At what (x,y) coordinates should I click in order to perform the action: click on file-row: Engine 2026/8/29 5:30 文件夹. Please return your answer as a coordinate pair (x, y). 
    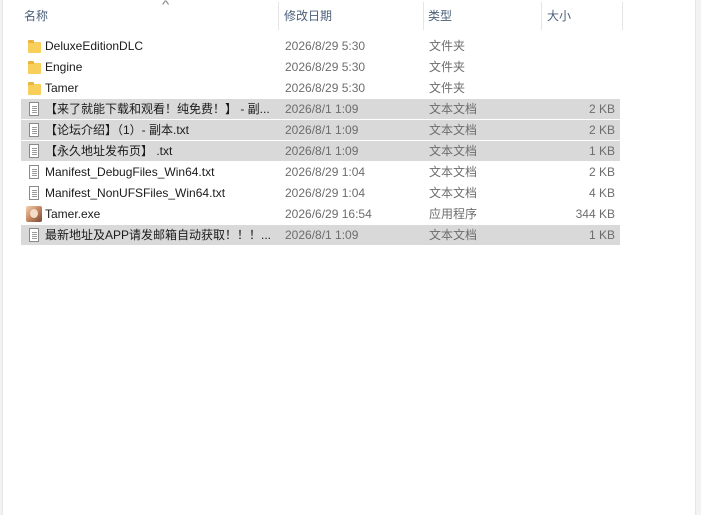
    Looking at the image, I should click on (320, 67).